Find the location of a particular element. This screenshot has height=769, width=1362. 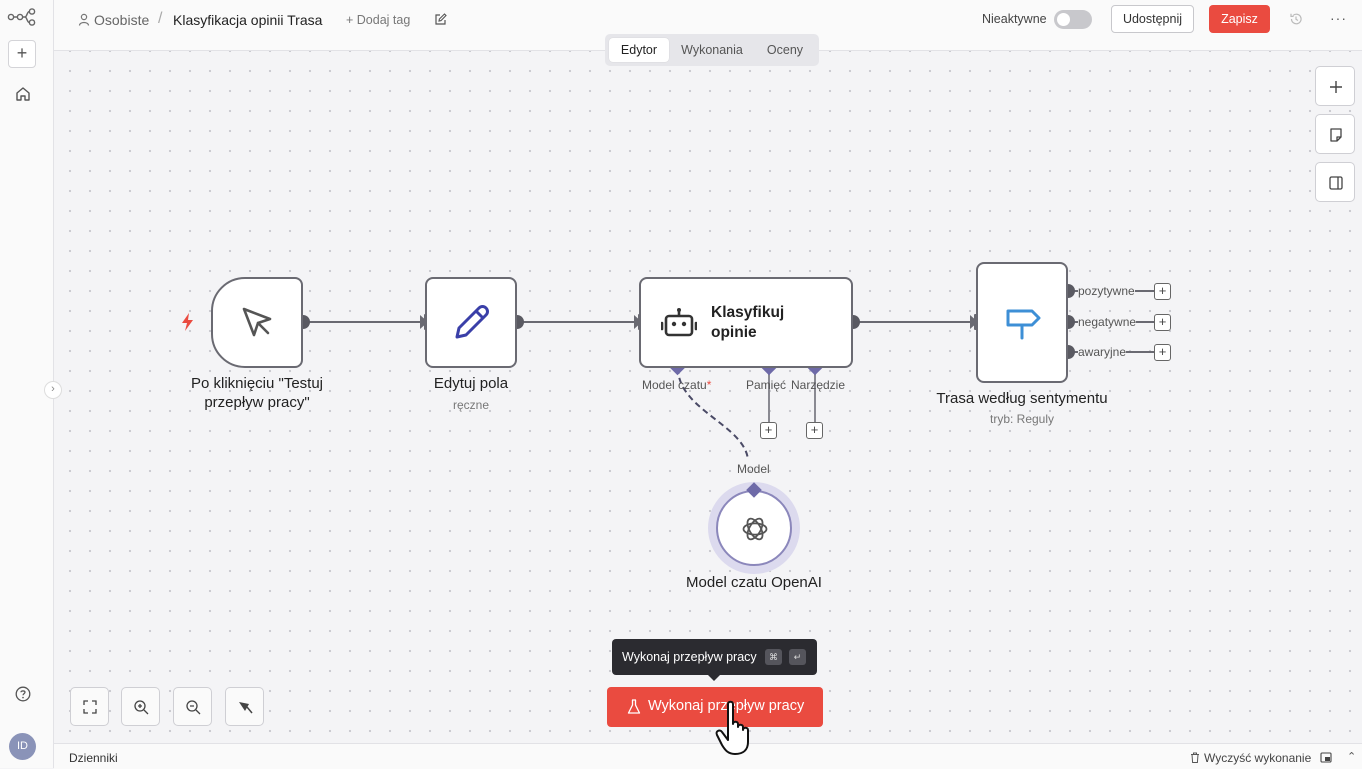

shortcut-key-enter: ↵ is located at coordinates (797, 657).